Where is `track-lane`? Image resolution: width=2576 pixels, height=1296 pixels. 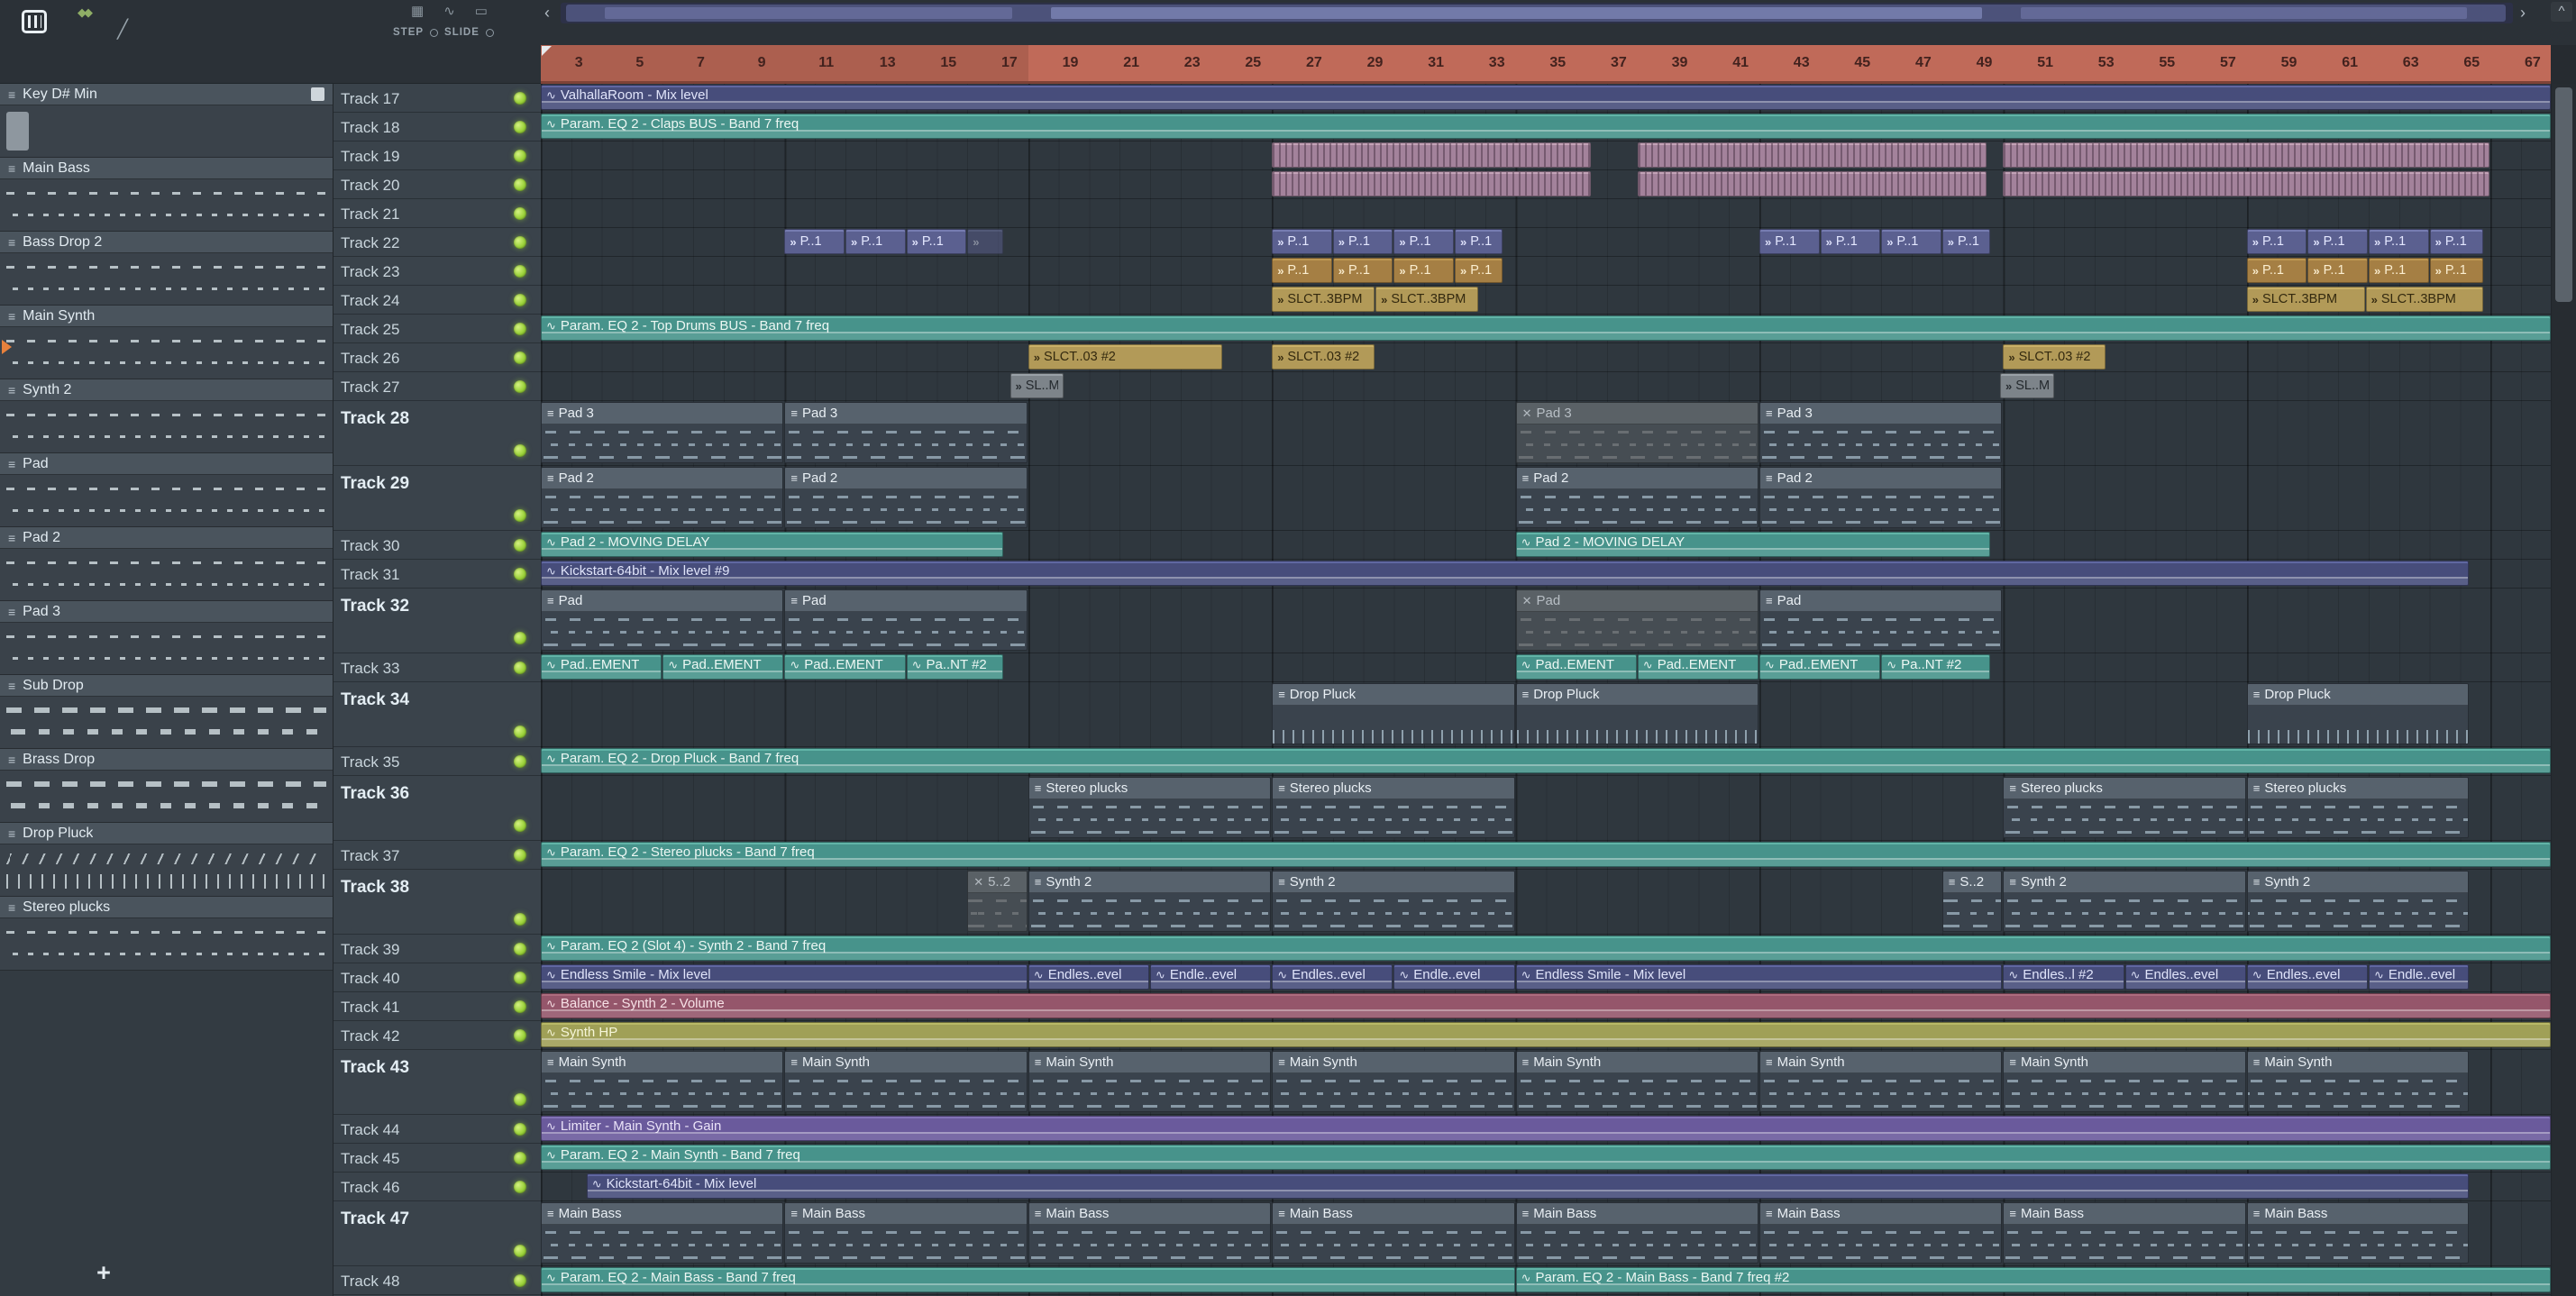
track-lane is located at coordinates (1546, 213).